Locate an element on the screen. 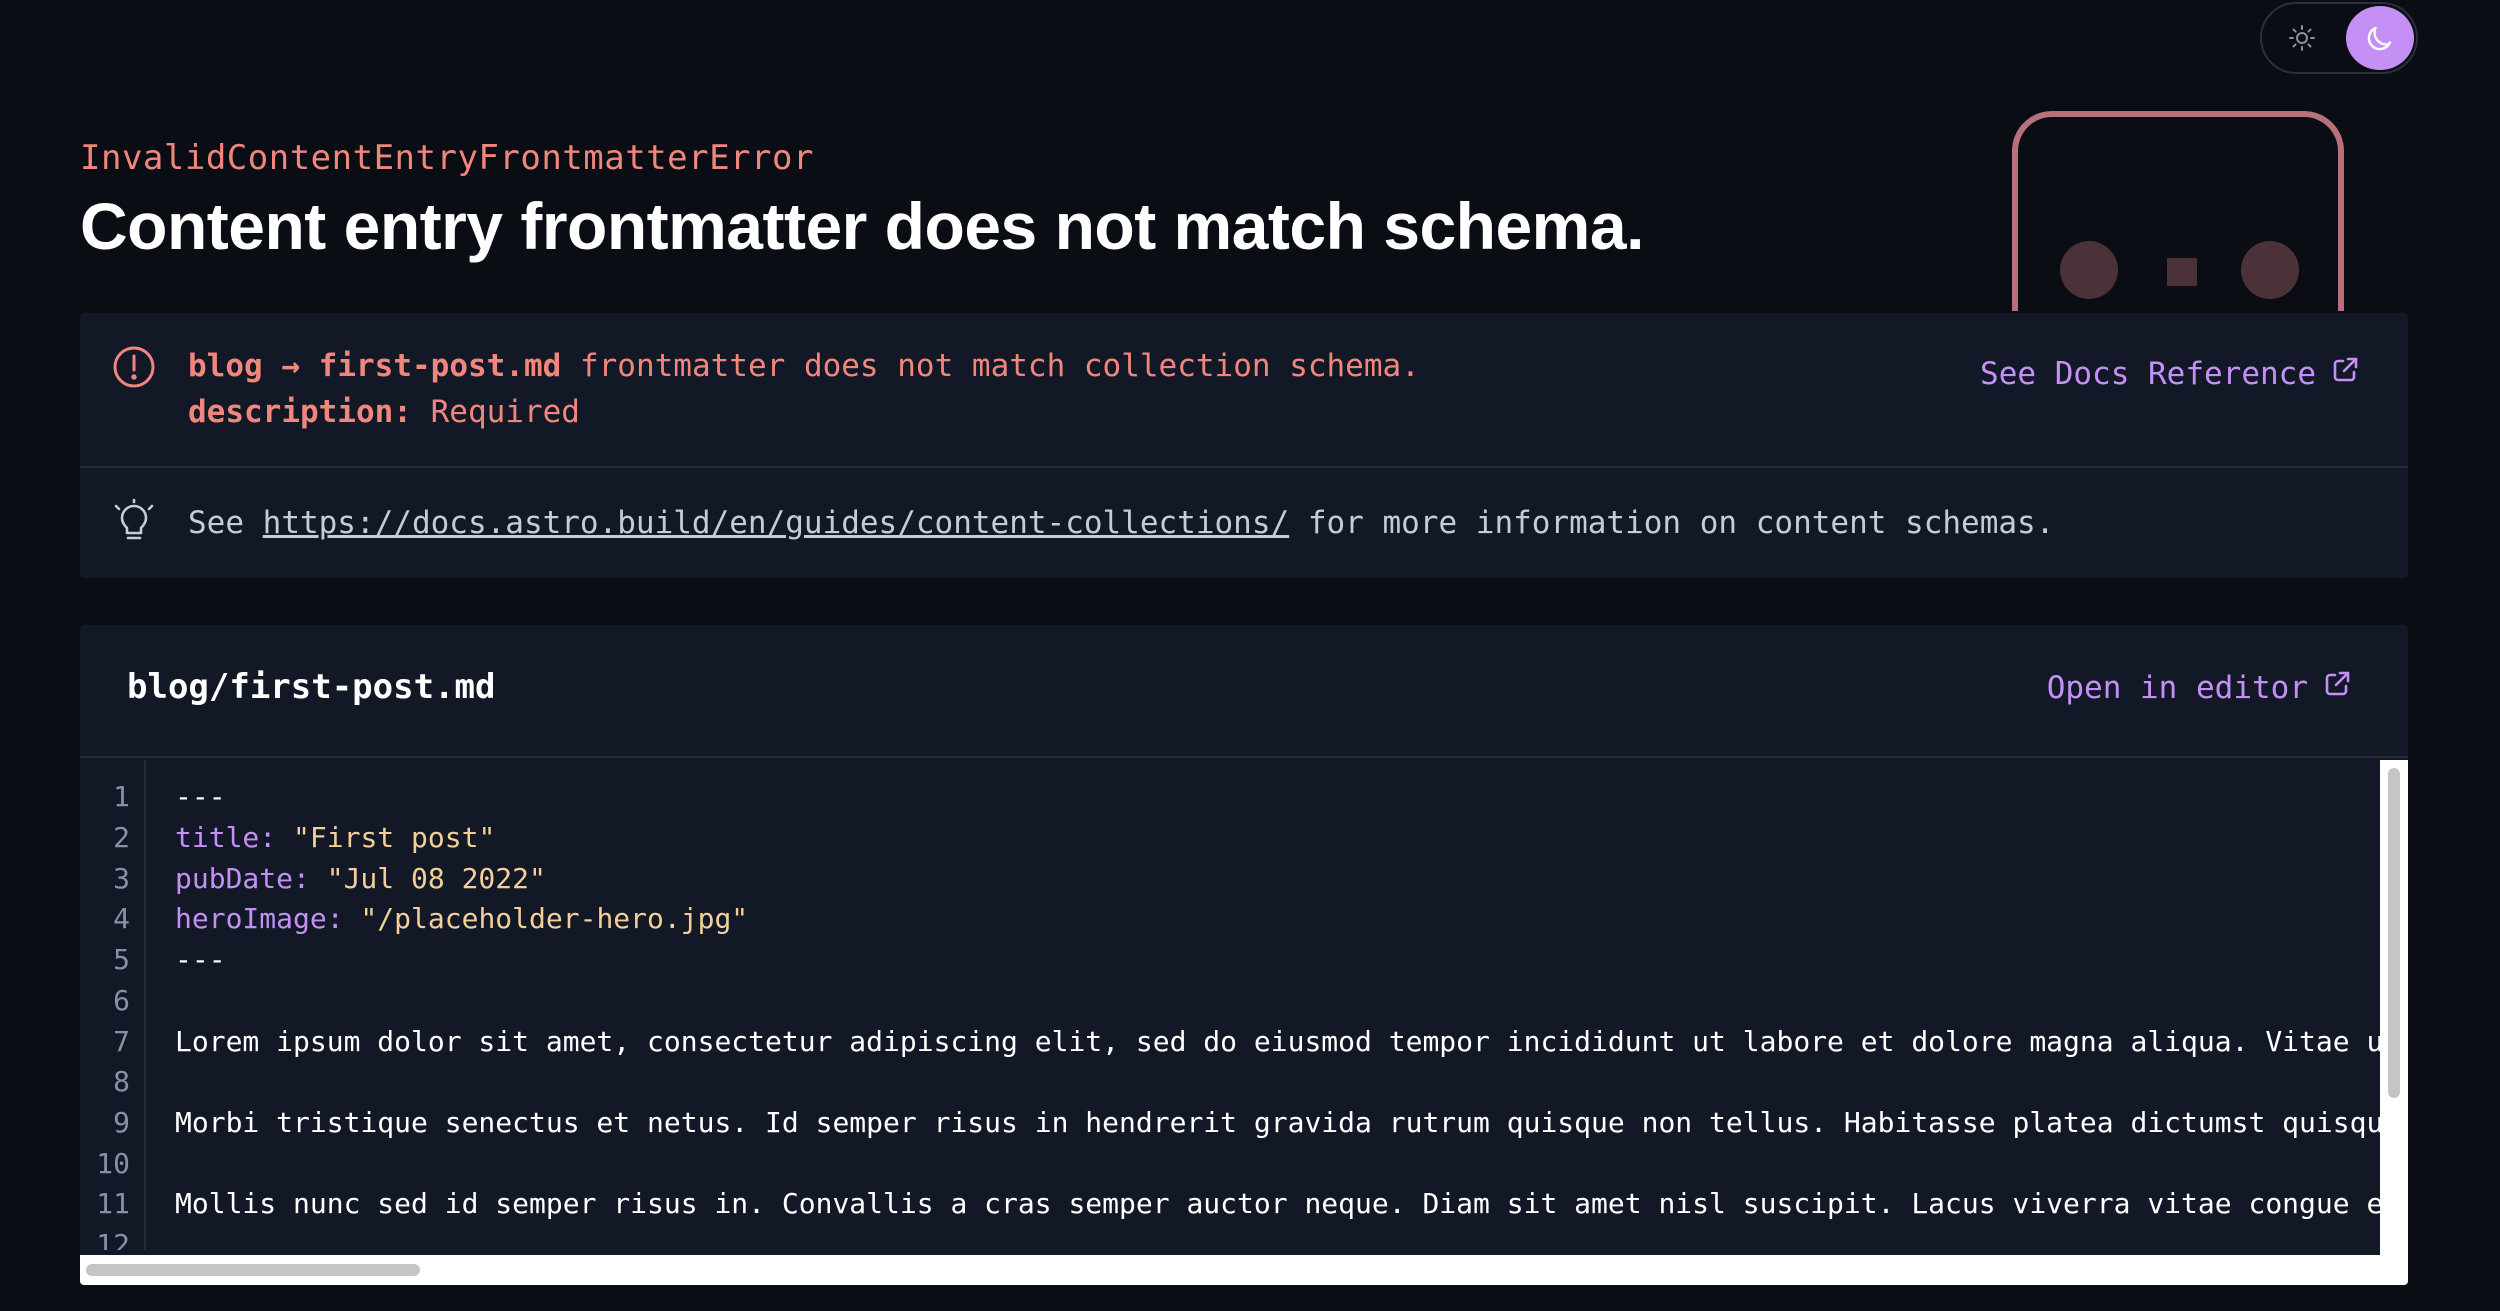 This screenshot has width=2500, height=1311. hint-suffix: for more information on content schemas. is located at coordinates (1672, 523).